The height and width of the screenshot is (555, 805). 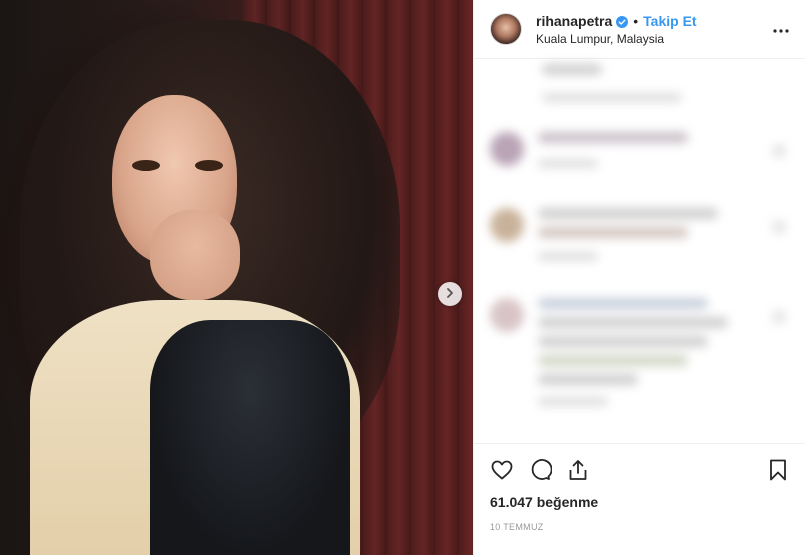 I want to click on more-options-icon, so click(x=781, y=29).